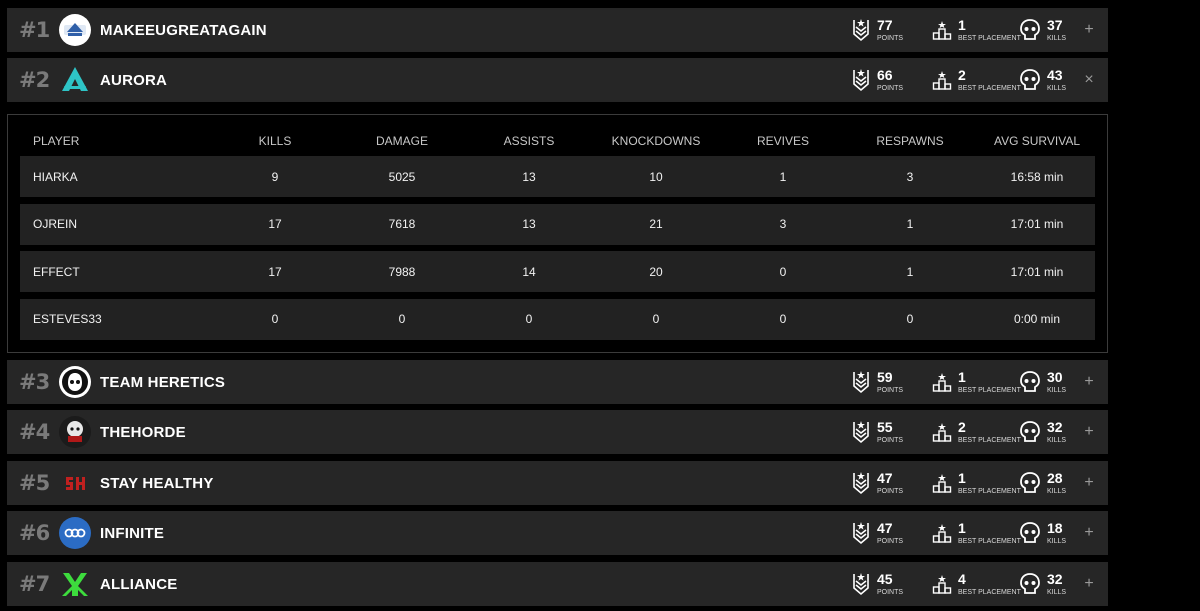 The image size is (1200, 611). I want to click on header-player: PLAYER, so click(56, 141).